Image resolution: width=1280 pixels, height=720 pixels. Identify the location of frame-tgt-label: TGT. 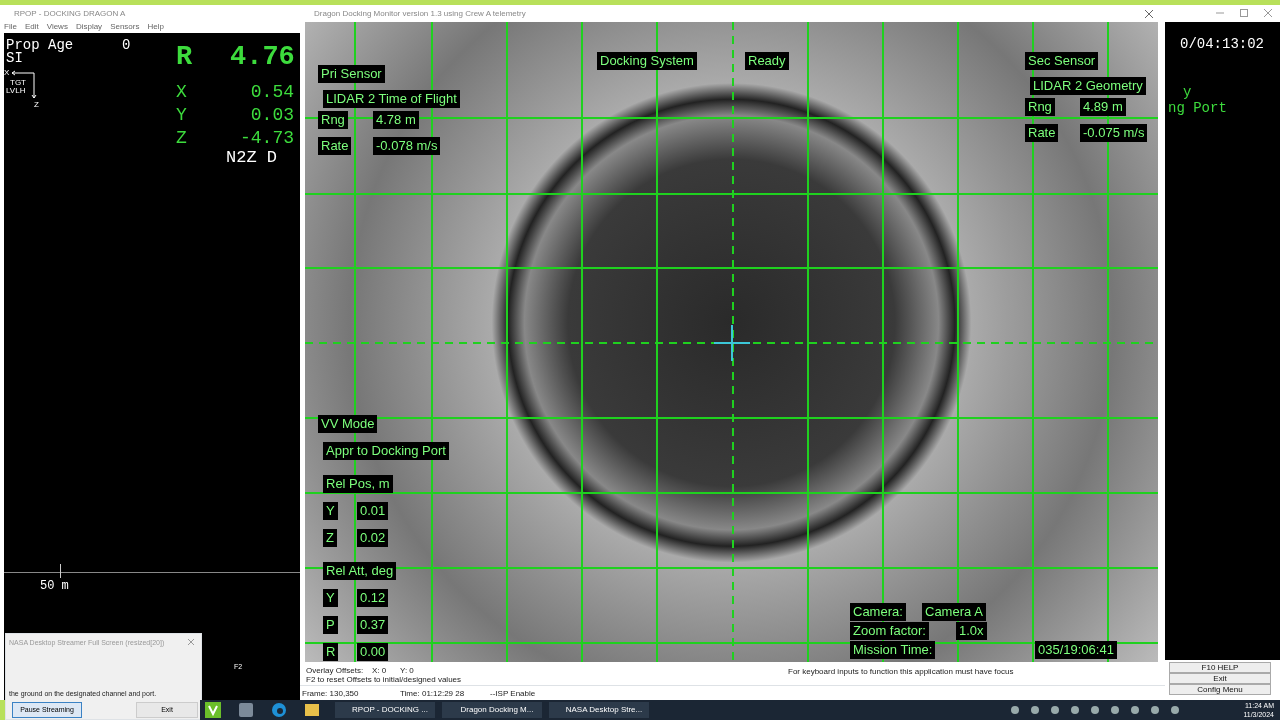
(18, 83).